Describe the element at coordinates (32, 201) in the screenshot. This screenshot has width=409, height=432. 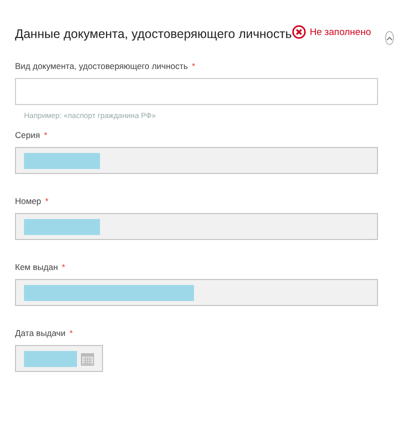
I see `field-label: Номер *` at that location.